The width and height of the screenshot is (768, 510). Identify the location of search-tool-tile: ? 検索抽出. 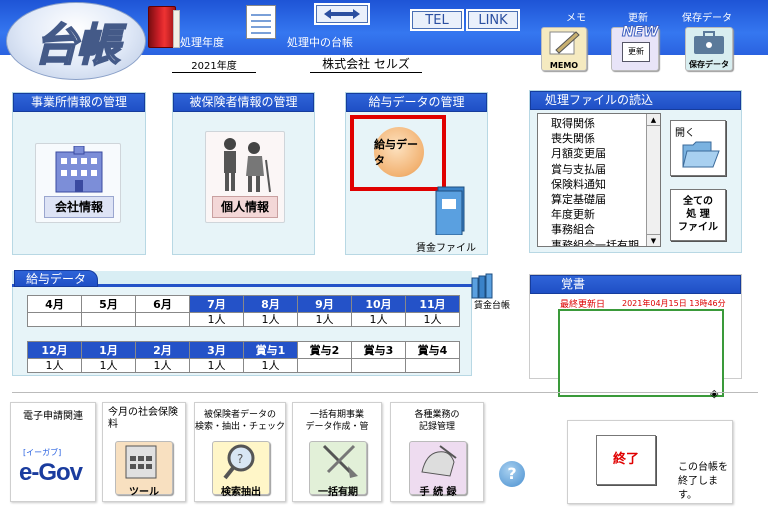
(241, 469).